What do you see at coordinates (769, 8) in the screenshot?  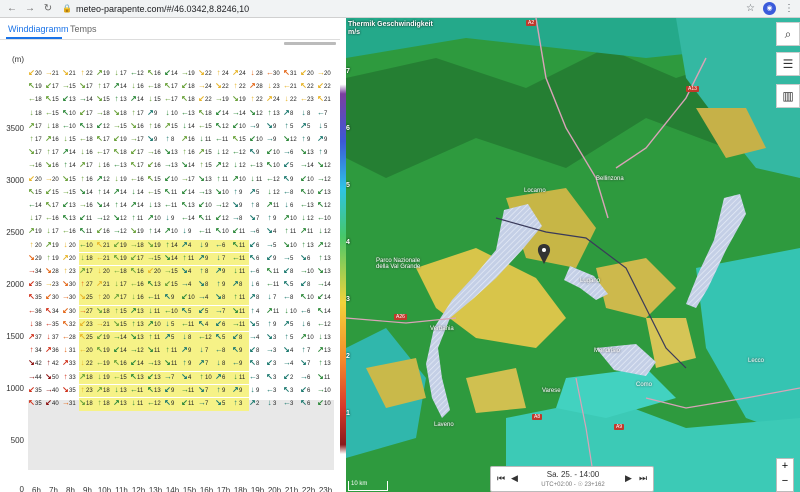 I see `profile-avatar: ◉` at bounding box center [769, 8].